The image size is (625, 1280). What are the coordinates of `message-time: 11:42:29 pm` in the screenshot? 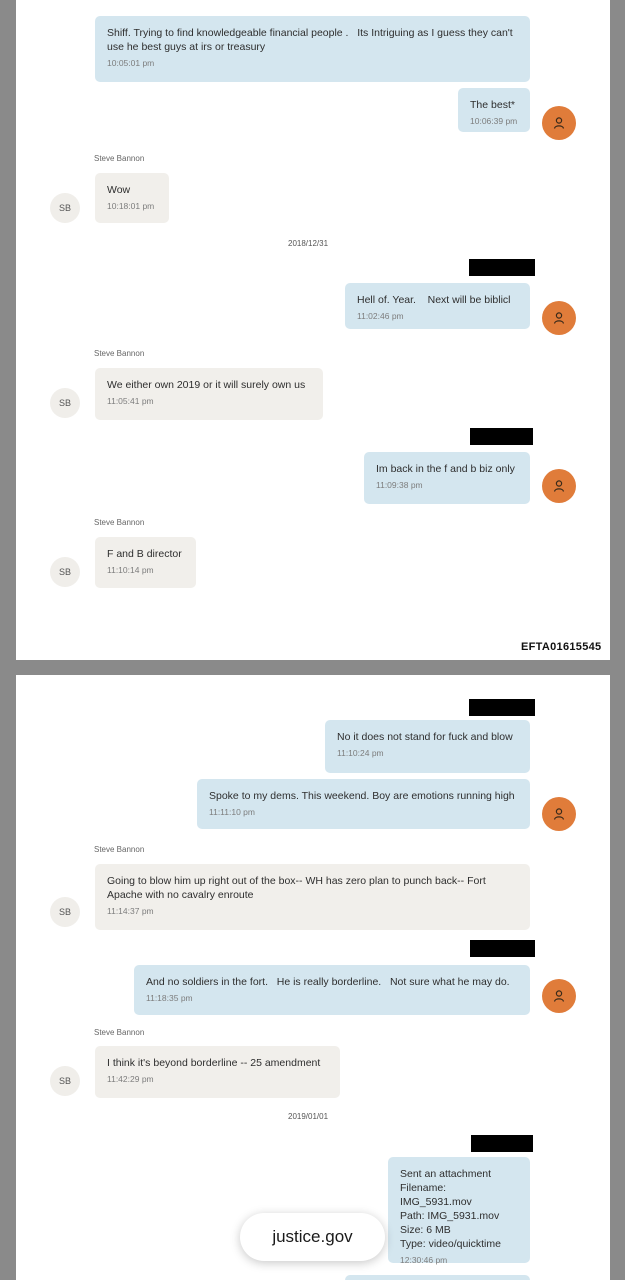 It's located at (130, 1079).